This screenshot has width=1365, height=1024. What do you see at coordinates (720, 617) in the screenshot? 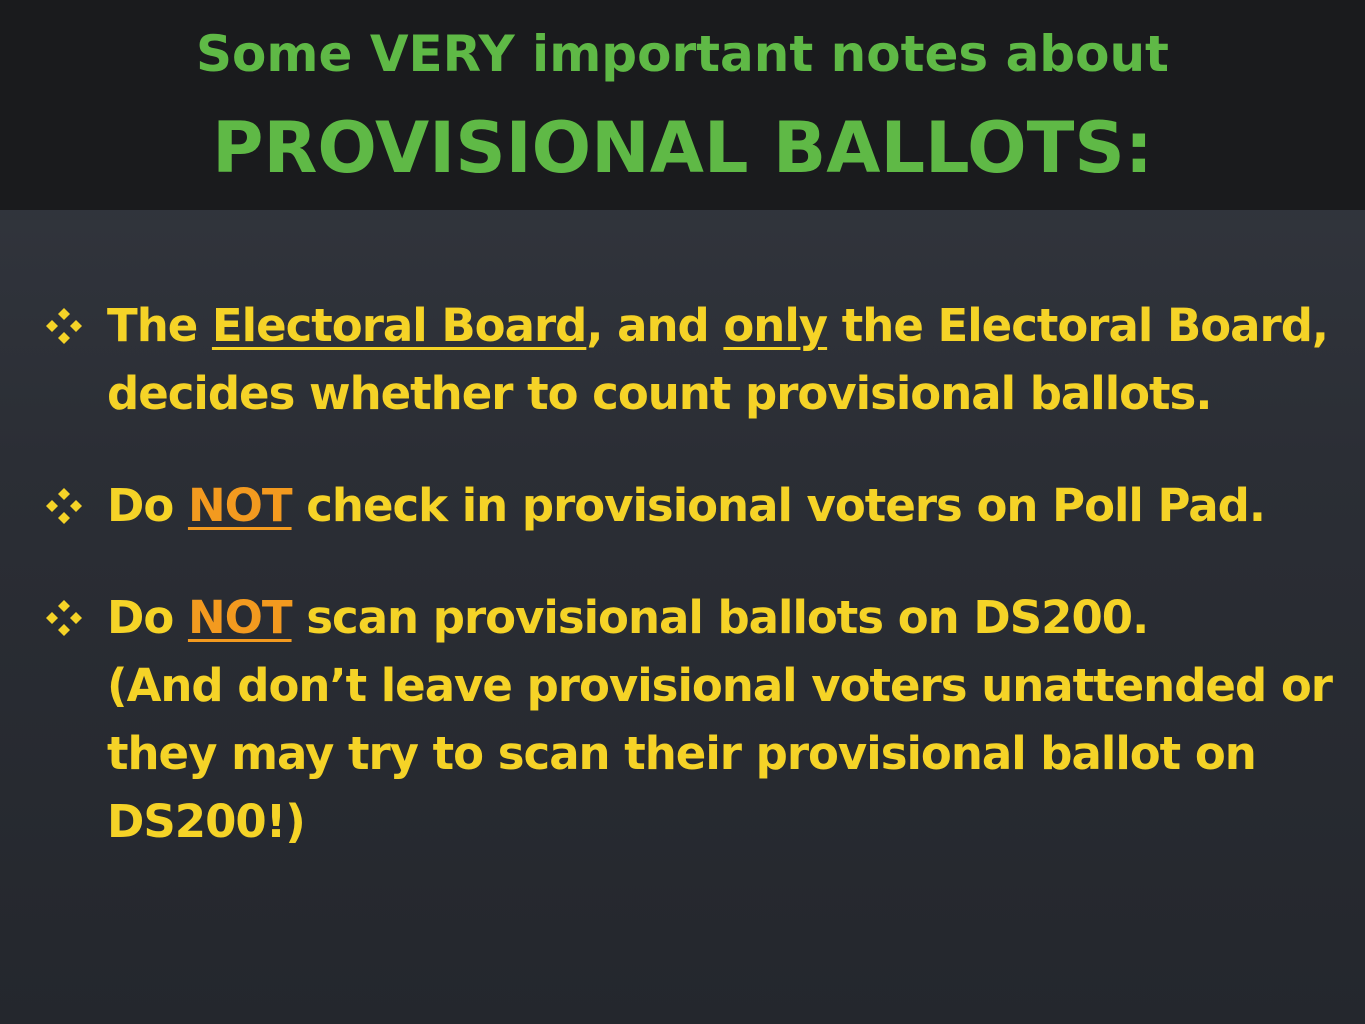
I see `bullet-text: scan provisional ballots on DS200.` at bounding box center [720, 617].